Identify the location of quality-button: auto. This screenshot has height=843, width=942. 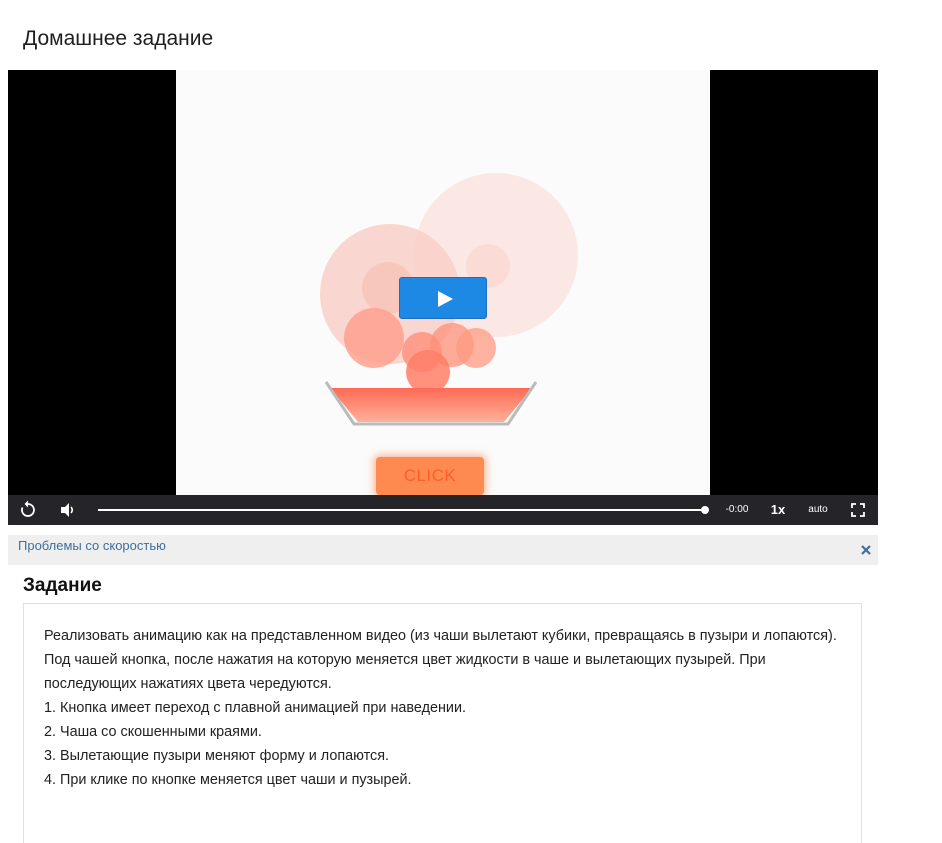
(818, 510).